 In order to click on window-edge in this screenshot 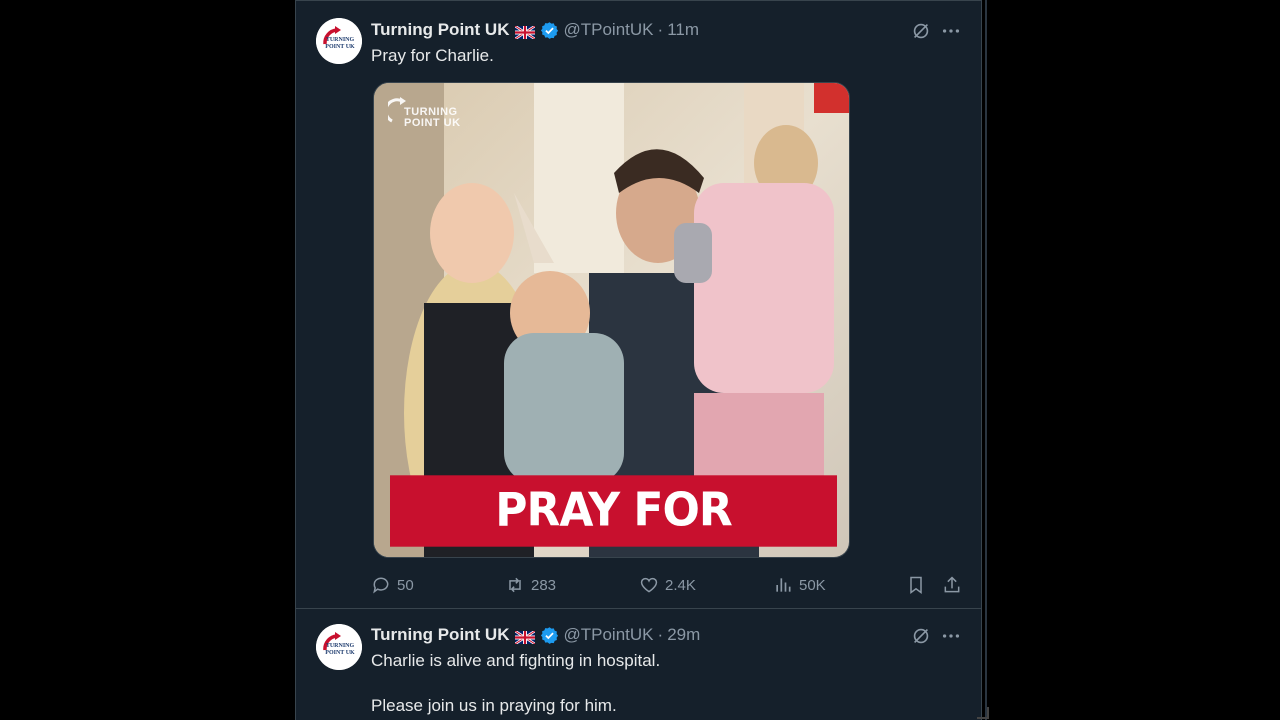, I will do `click(986, 360)`.